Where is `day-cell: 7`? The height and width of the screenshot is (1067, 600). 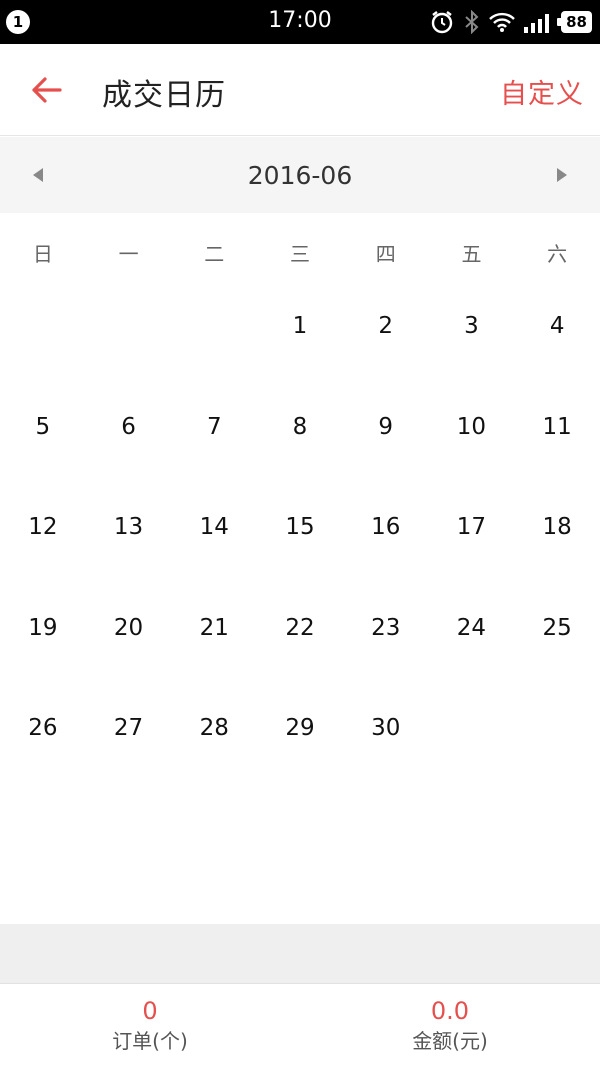
day-cell: 7 is located at coordinates (214, 427).